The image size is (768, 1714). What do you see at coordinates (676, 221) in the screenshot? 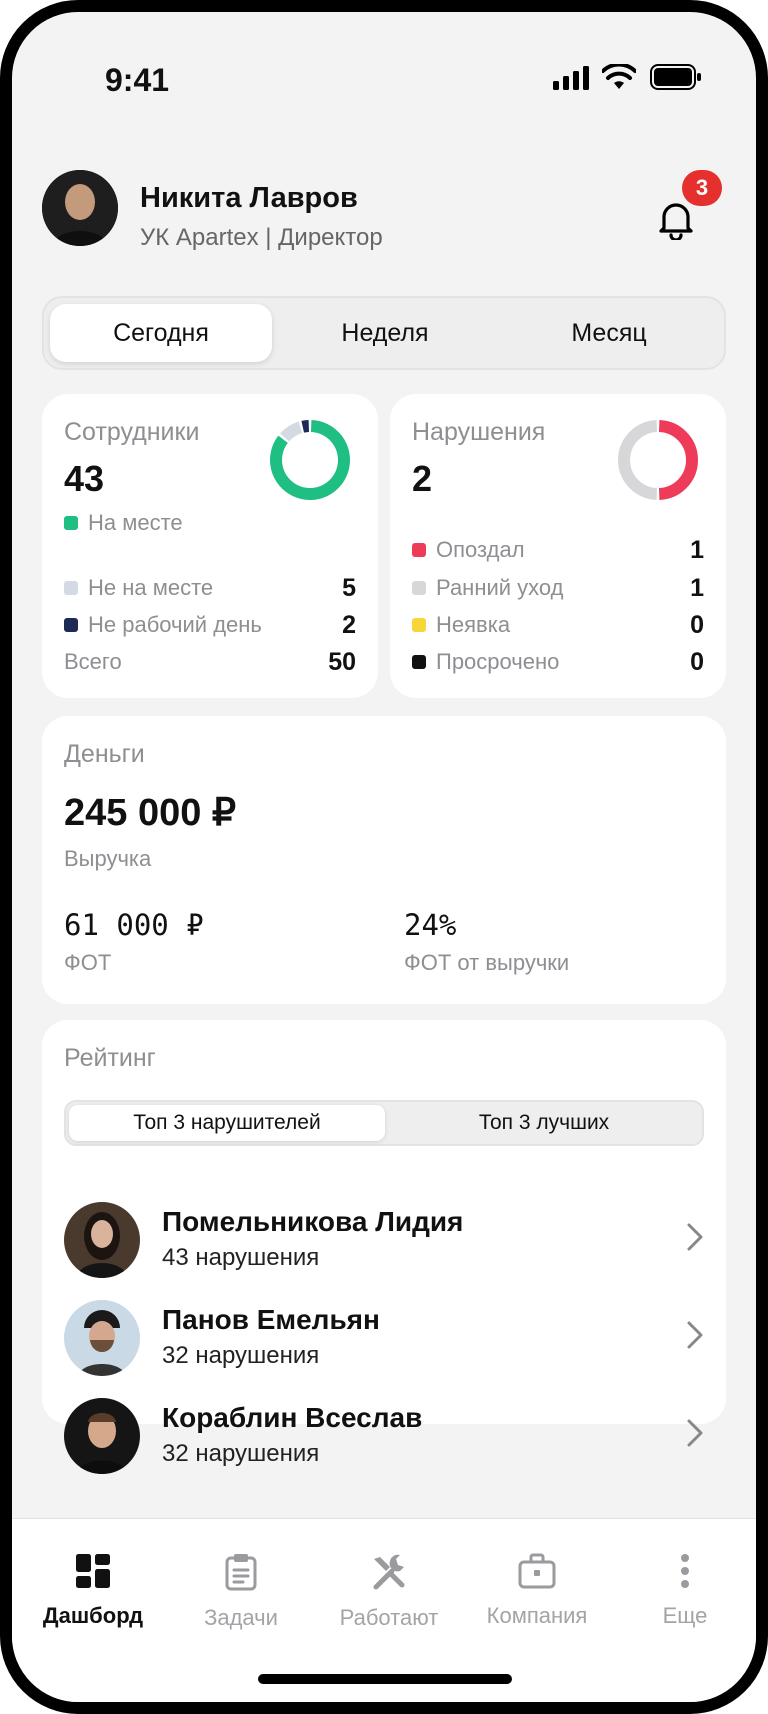
I see `bell-icon` at bounding box center [676, 221].